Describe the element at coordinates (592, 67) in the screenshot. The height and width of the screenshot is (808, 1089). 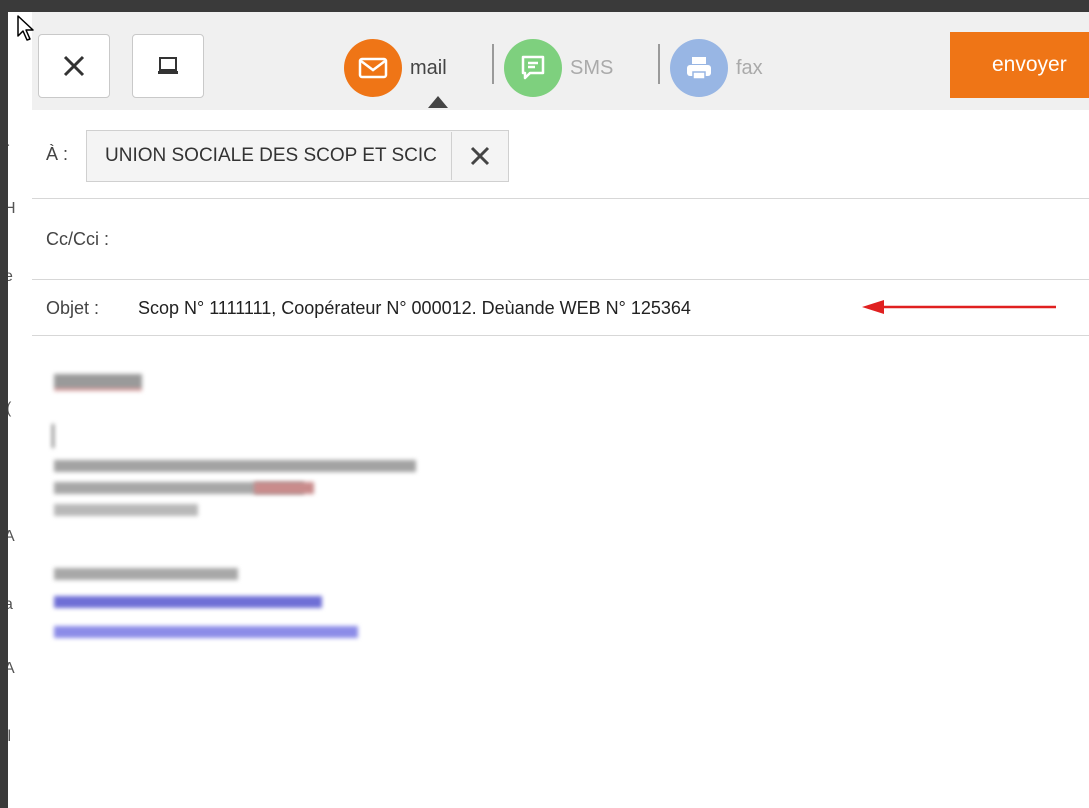
I see `channel-sms-label: SMS` at that location.